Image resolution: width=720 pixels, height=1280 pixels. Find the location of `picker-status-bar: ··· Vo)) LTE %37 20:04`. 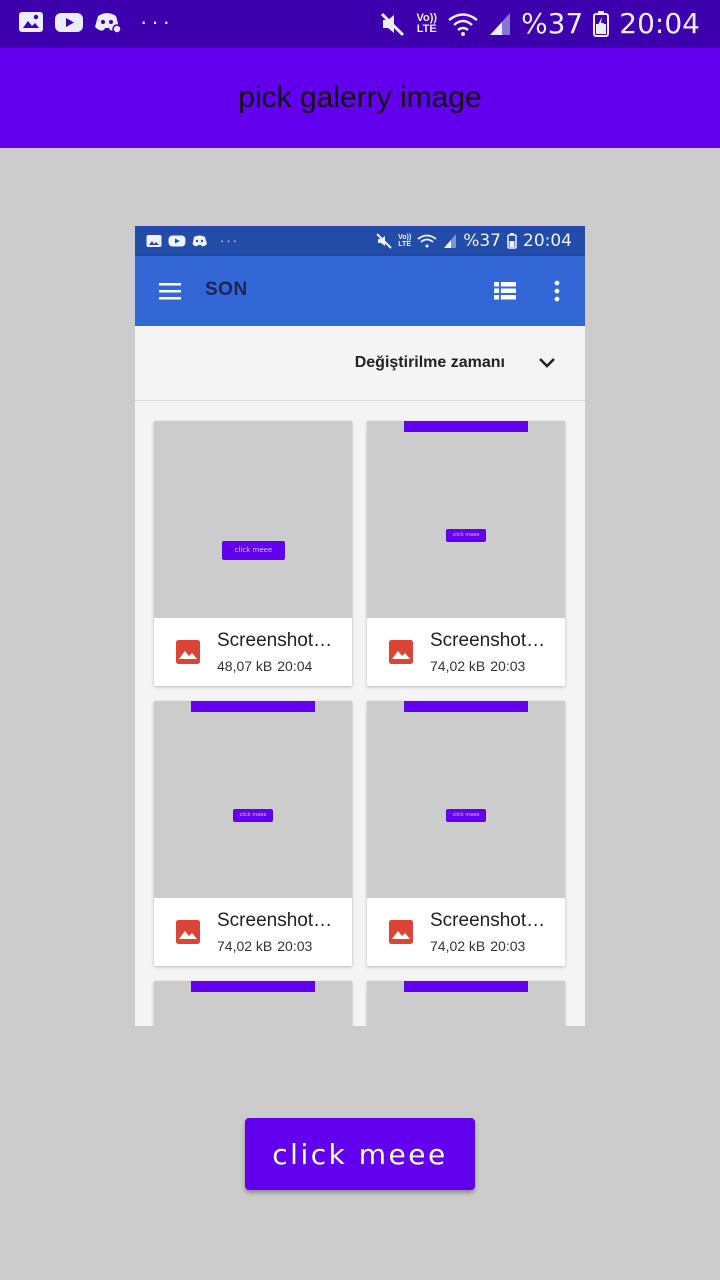

picker-status-bar: ··· Vo)) LTE %37 20:04 is located at coordinates (360, 241).